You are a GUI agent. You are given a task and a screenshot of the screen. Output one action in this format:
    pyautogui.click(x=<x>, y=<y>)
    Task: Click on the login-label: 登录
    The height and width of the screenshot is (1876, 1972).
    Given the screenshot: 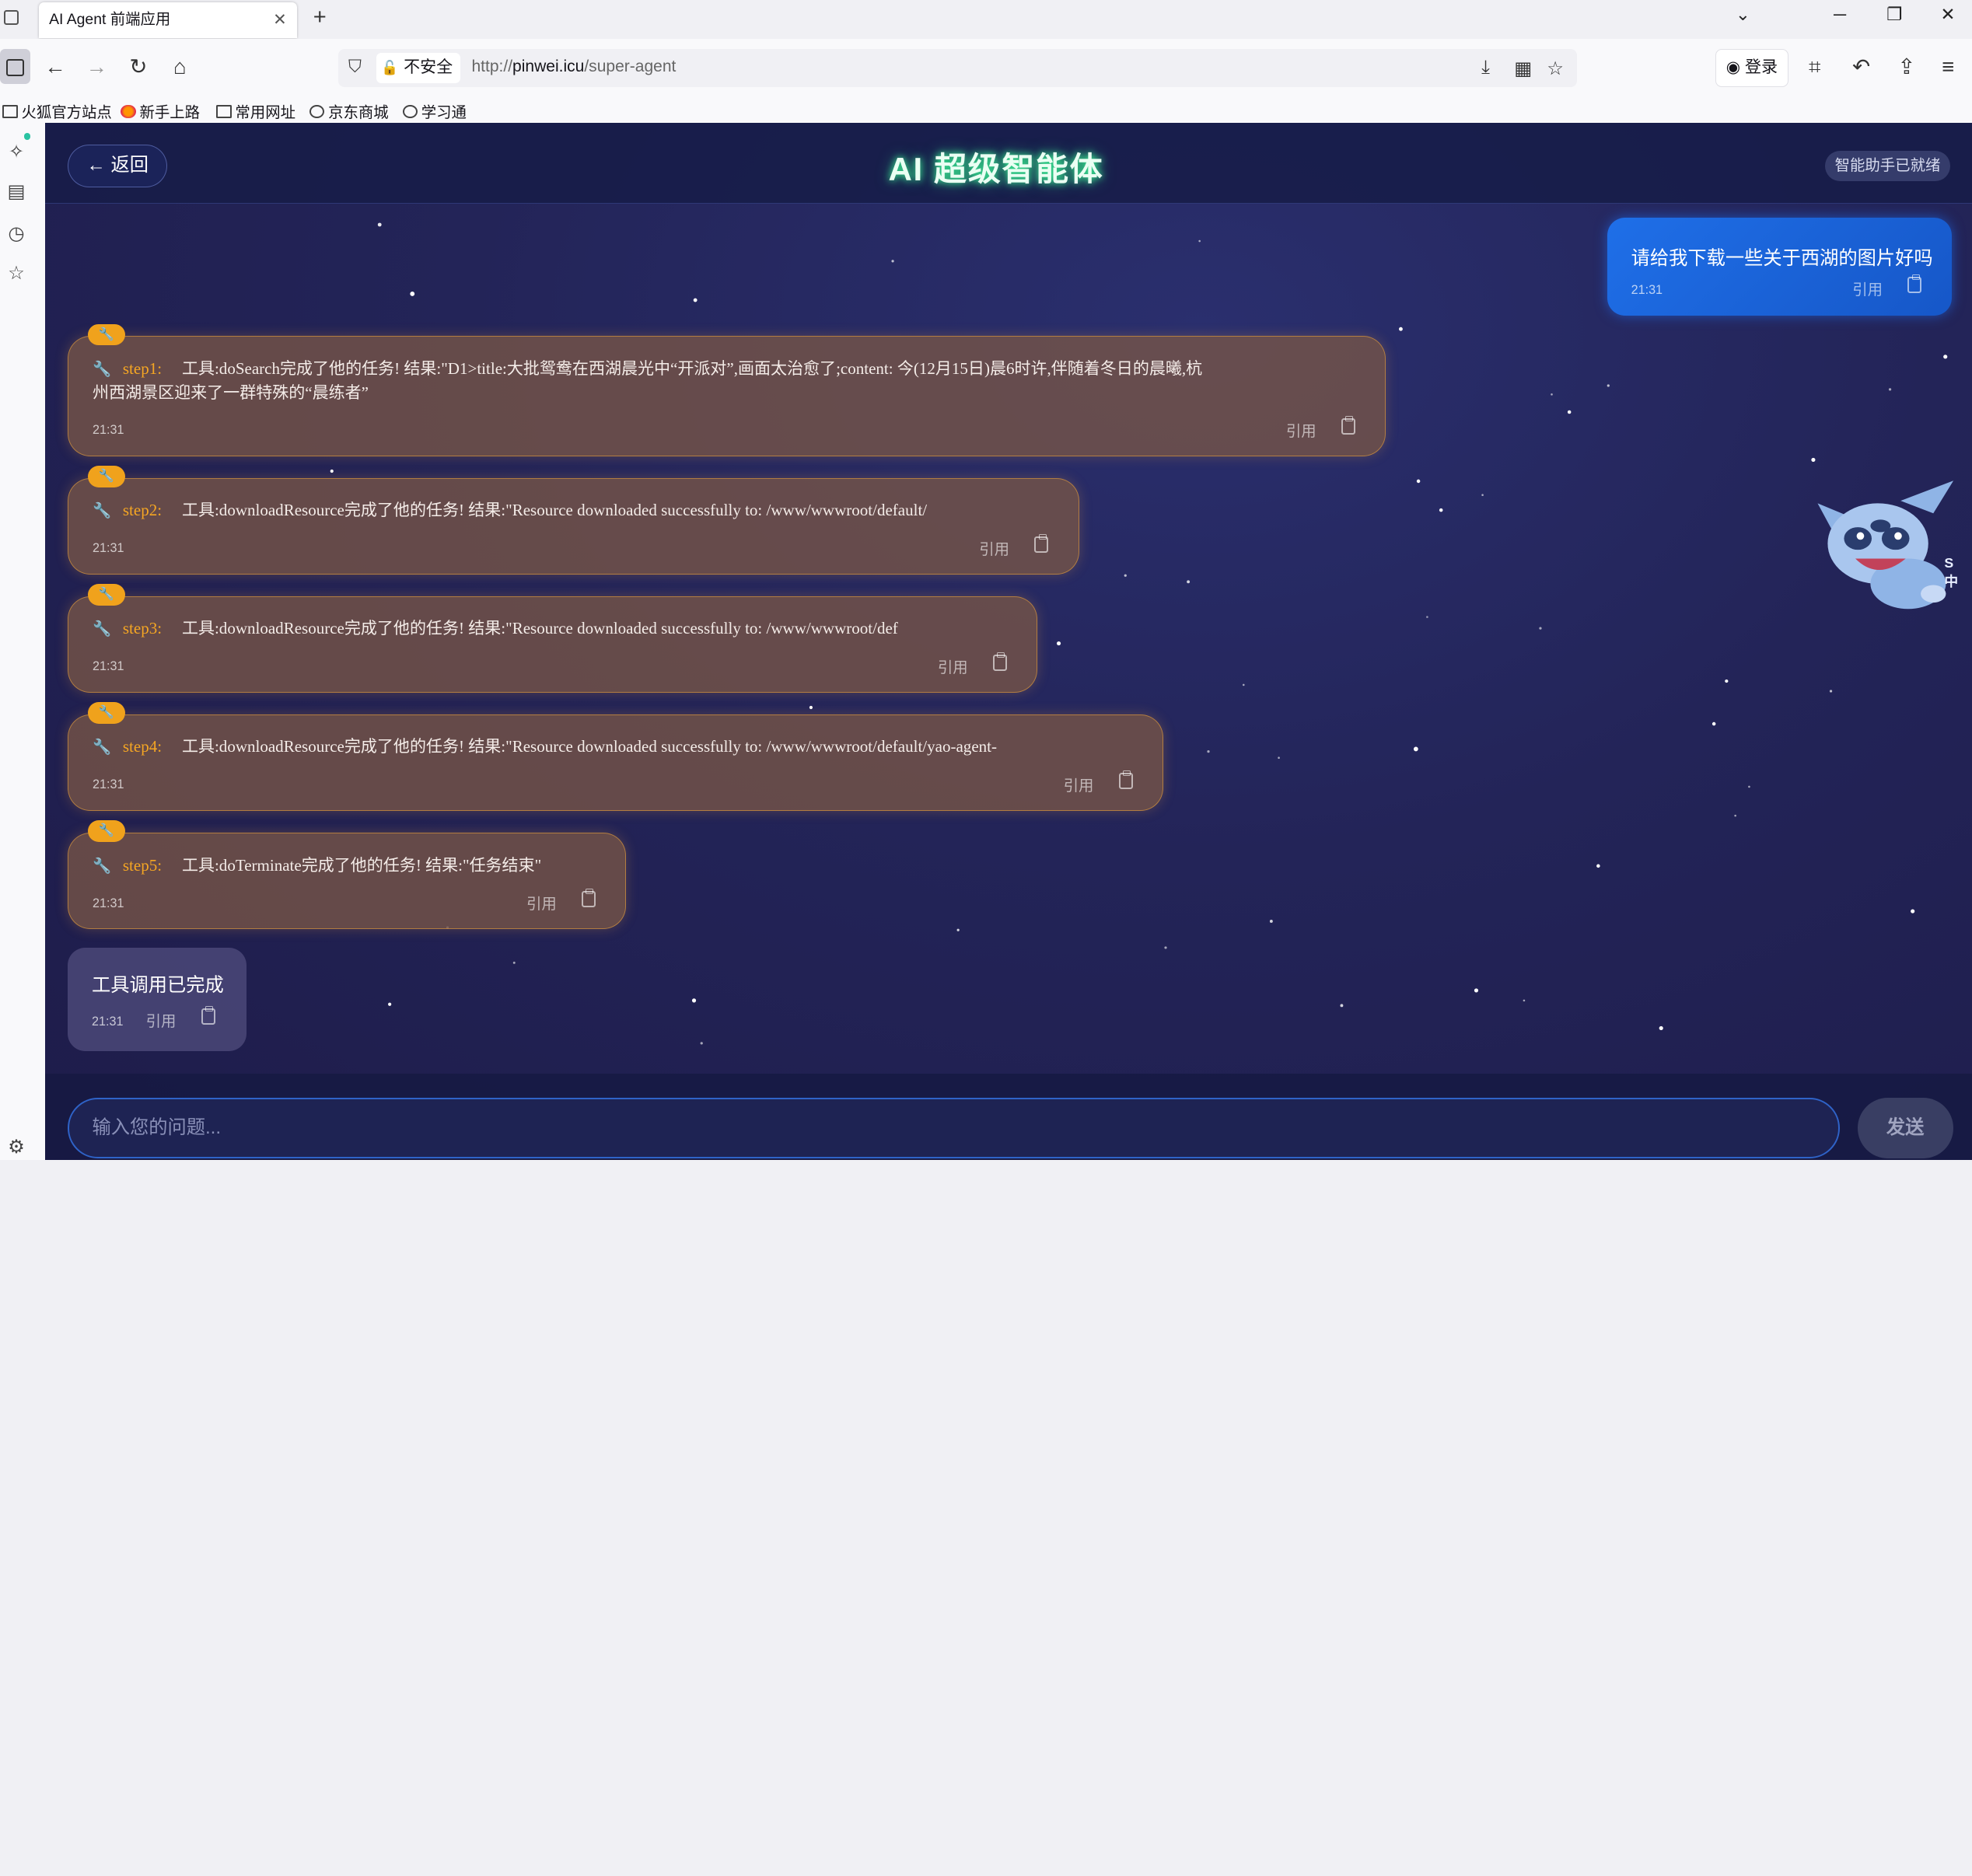 What is the action you would take?
    pyautogui.click(x=1761, y=67)
    